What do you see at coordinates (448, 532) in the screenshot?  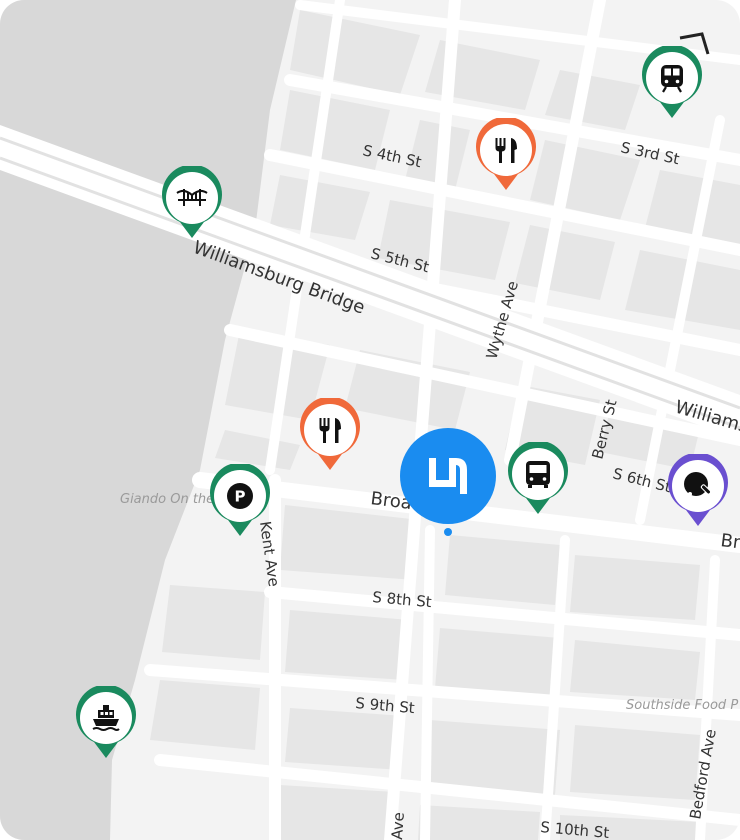 I see `location-dot` at bounding box center [448, 532].